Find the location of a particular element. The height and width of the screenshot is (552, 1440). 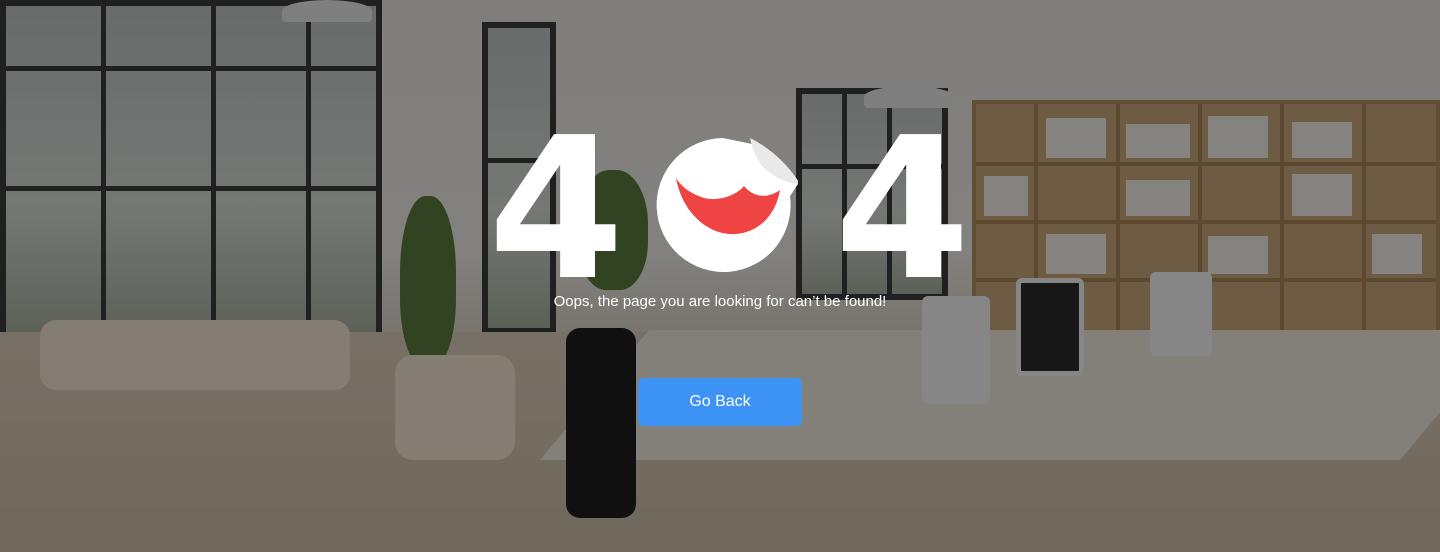

error-digit-left: 4 is located at coordinates (556, 210).